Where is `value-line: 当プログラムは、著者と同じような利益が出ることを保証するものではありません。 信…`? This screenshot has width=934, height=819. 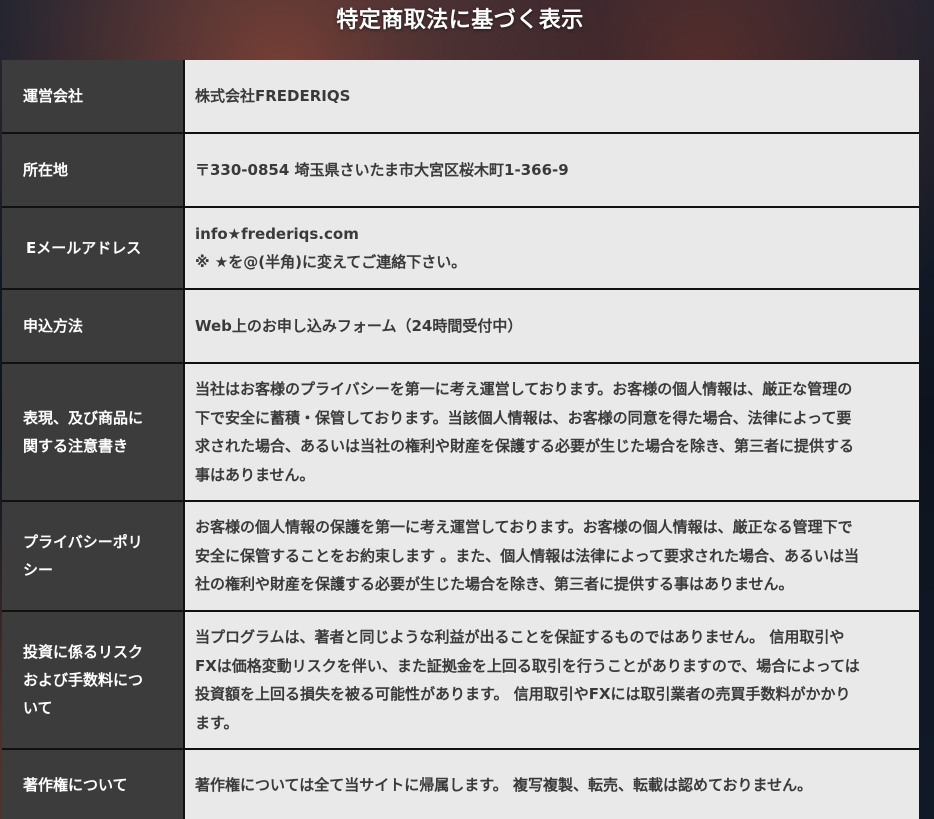 value-line: 当プログラムは、著者と同じような利益が出ることを保証するものではありません。 信… is located at coordinates (520, 637).